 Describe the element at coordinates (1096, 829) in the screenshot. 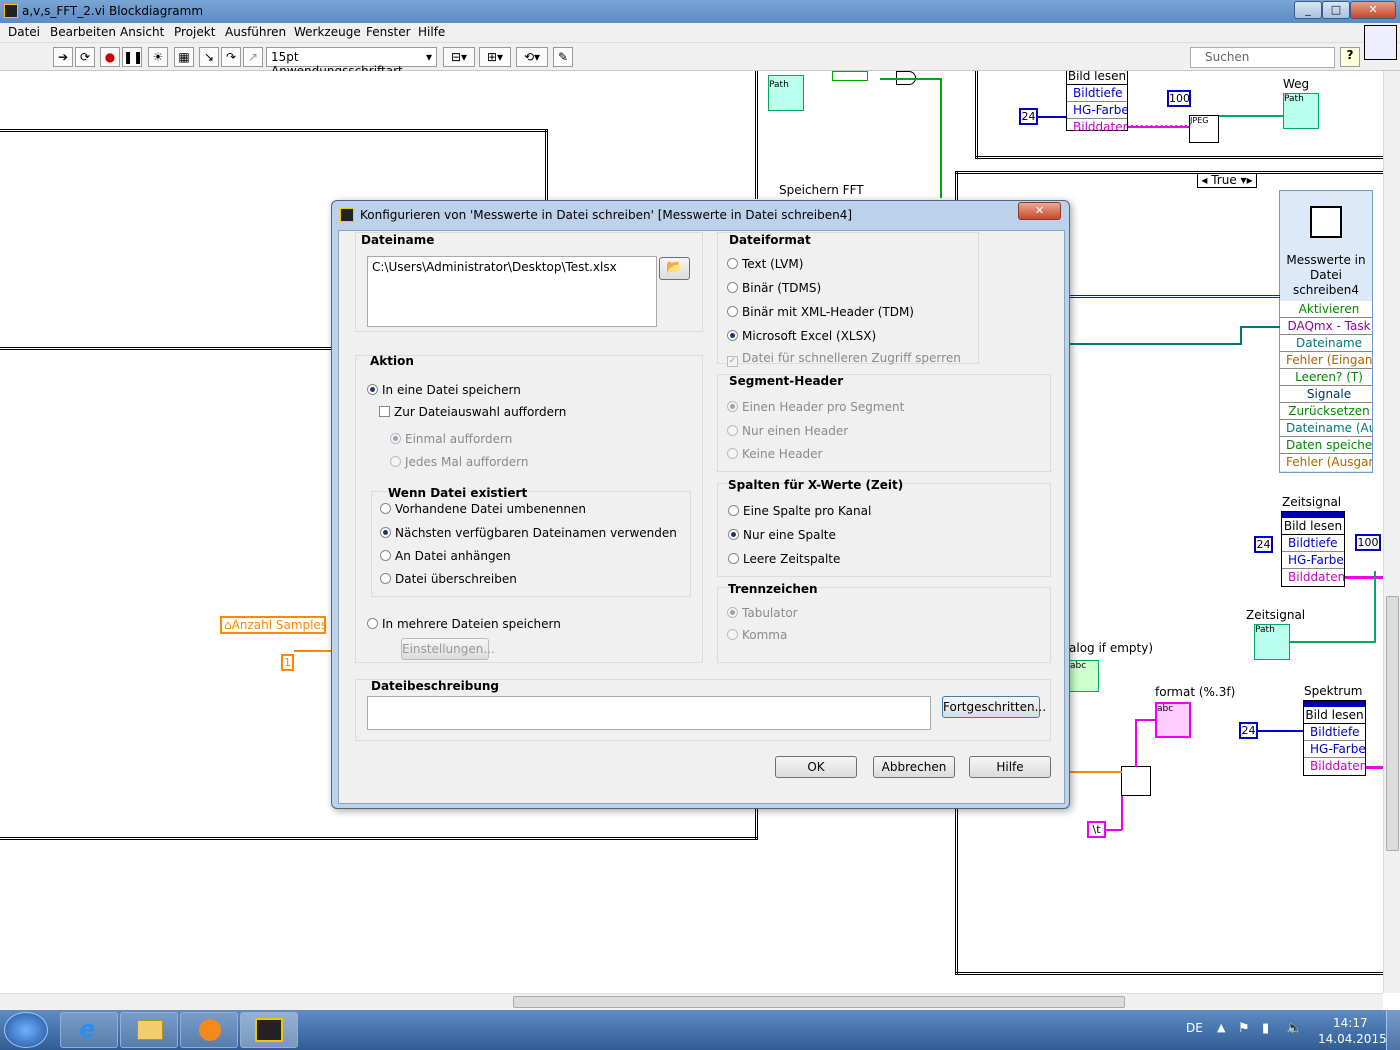

I see `tab-constant: \t` at that location.